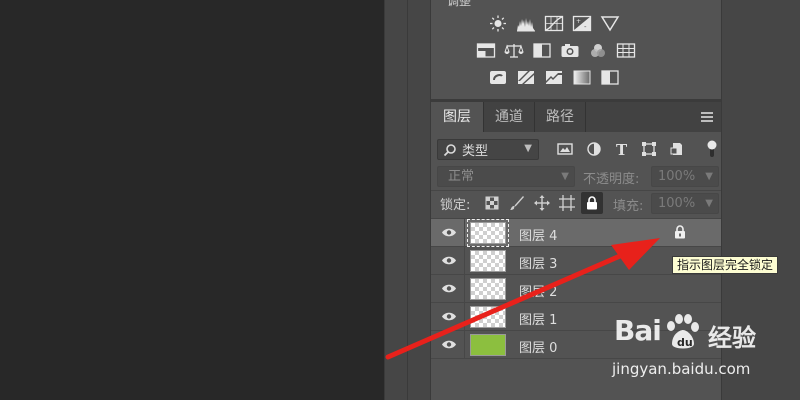 This screenshot has height=400, width=800. What do you see at coordinates (707, 117) in the screenshot?
I see `panel-menu-icon` at bounding box center [707, 117].